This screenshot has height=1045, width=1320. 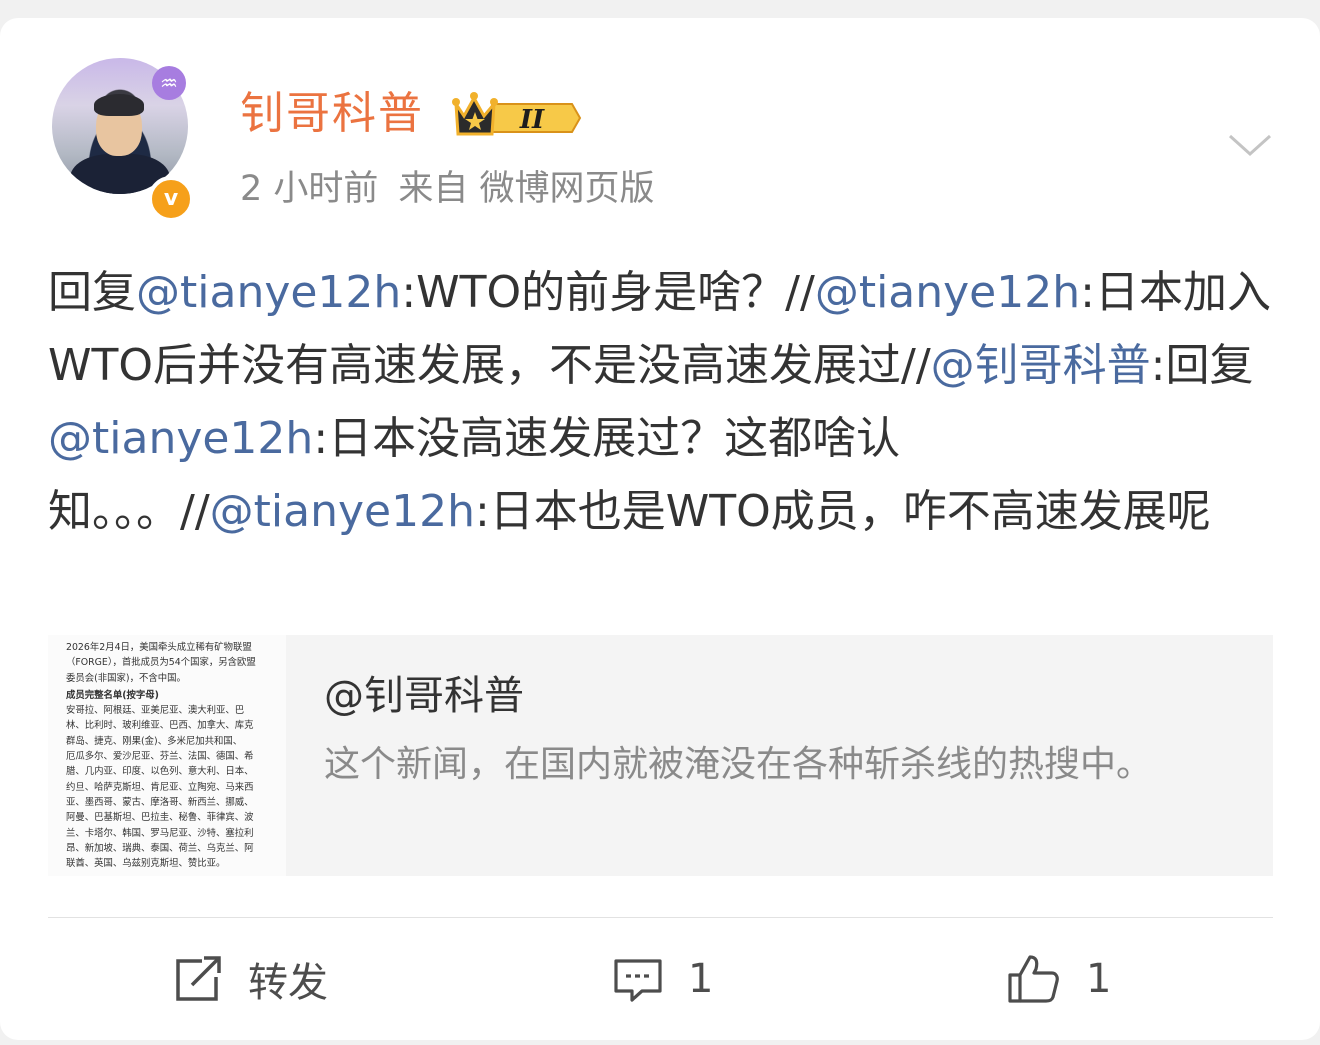 What do you see at coordinates (608, 292) in the screenshot?
I see `content-text: :WTO的前身是啥？//` at bounding box center [608, 292].